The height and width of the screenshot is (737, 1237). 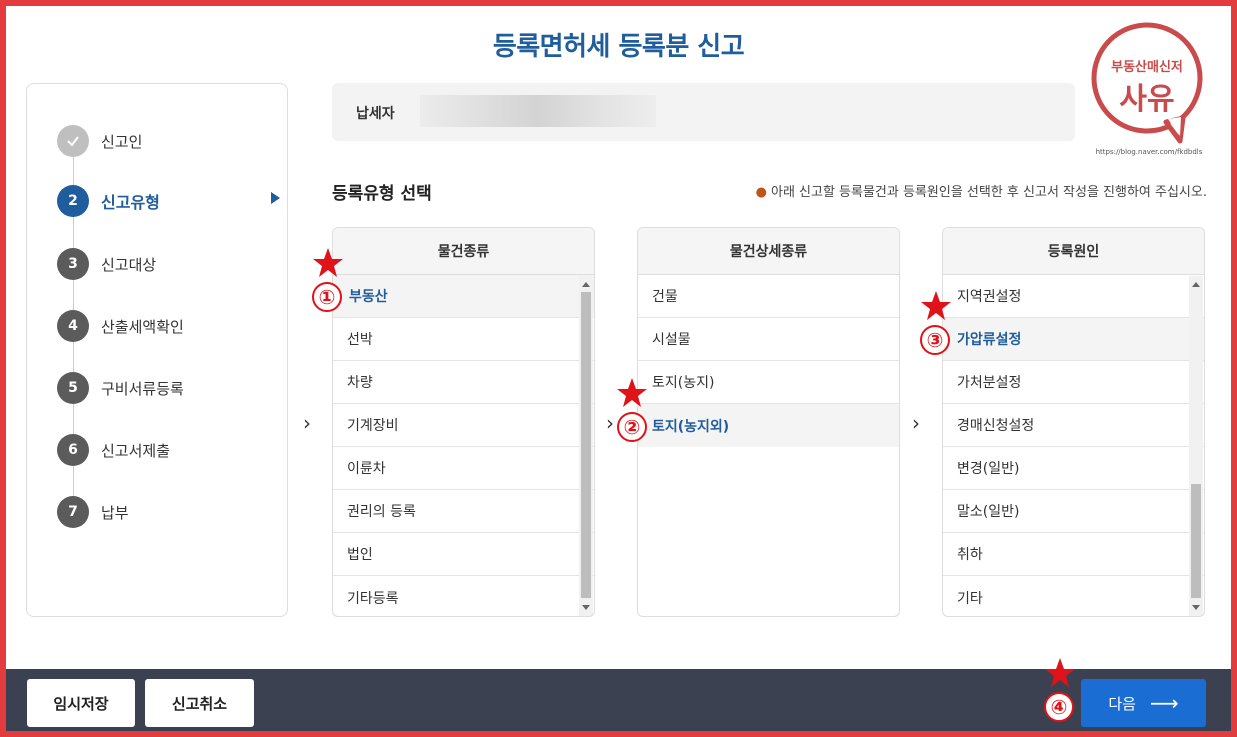 What do you see at coordinates (73, 201) in the screenshot?
I see `step-number: 2` at bounding box center [73, 201].